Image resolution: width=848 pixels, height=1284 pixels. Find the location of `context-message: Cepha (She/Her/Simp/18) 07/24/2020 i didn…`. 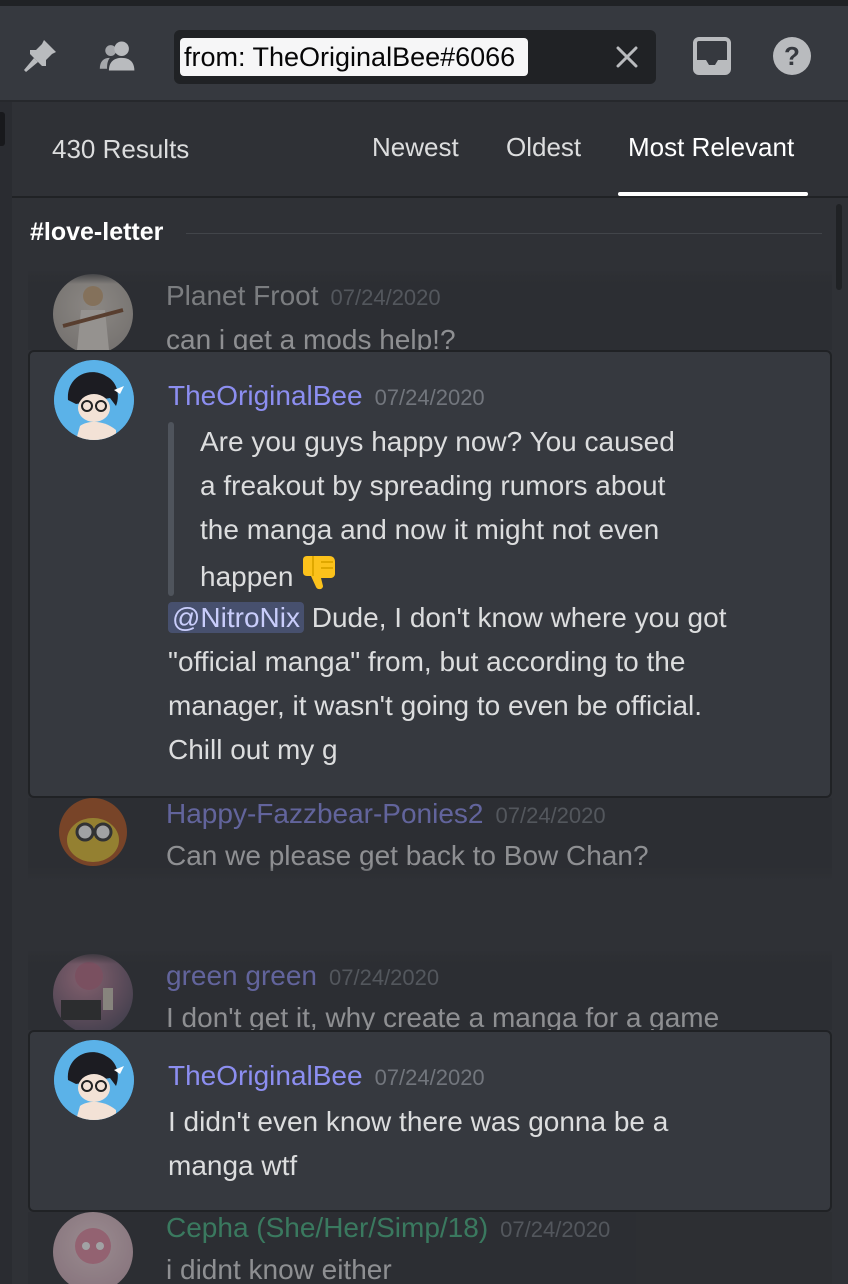

context-message: Cepha (She/Her/Simp/18) 07/24/2020 i didn… is located at coordinates (430, 1248).